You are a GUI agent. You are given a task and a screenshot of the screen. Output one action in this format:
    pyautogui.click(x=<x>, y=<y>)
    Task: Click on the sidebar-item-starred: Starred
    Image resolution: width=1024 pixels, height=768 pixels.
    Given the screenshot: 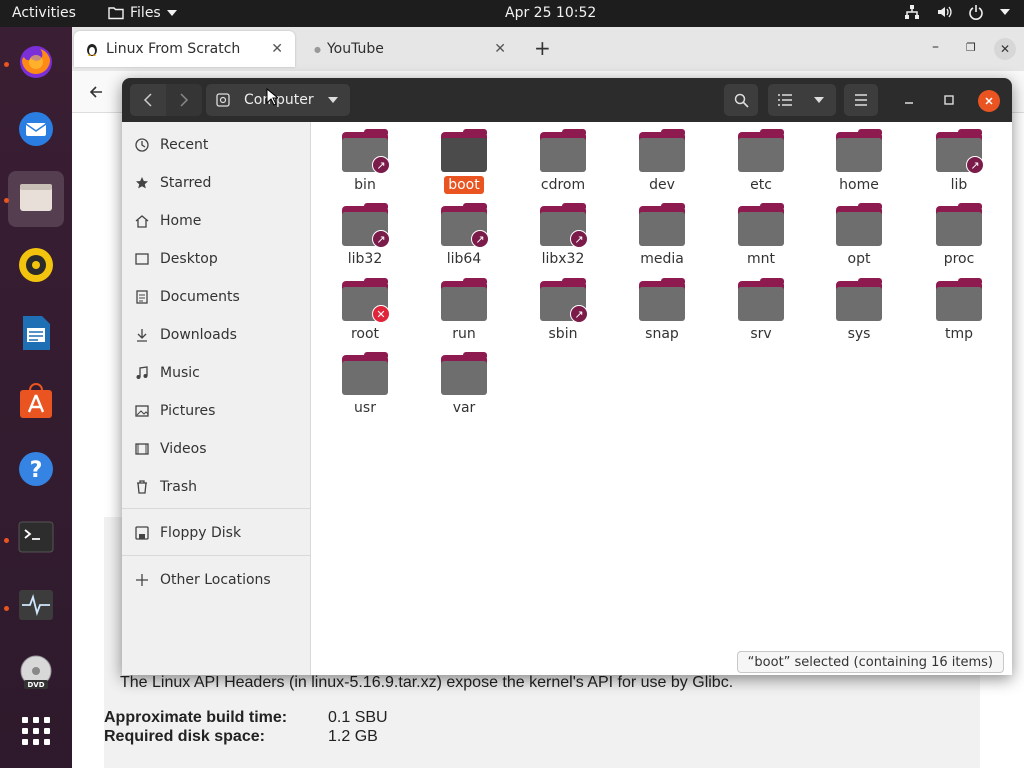 What is the action you would take?
    pyautogui.click(x=216, y=183)
    